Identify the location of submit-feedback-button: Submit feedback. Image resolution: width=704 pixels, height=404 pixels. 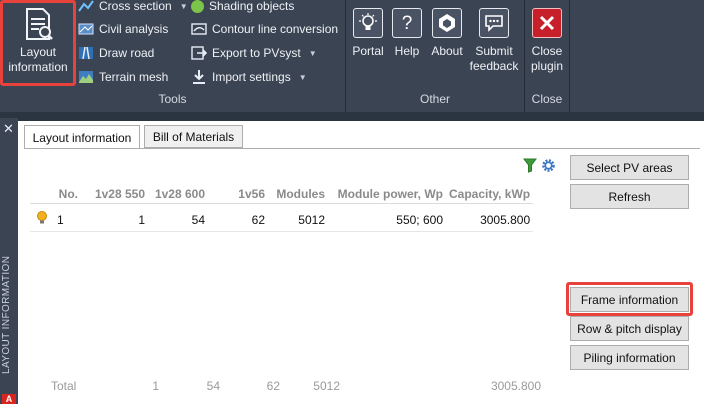
(494, 41).